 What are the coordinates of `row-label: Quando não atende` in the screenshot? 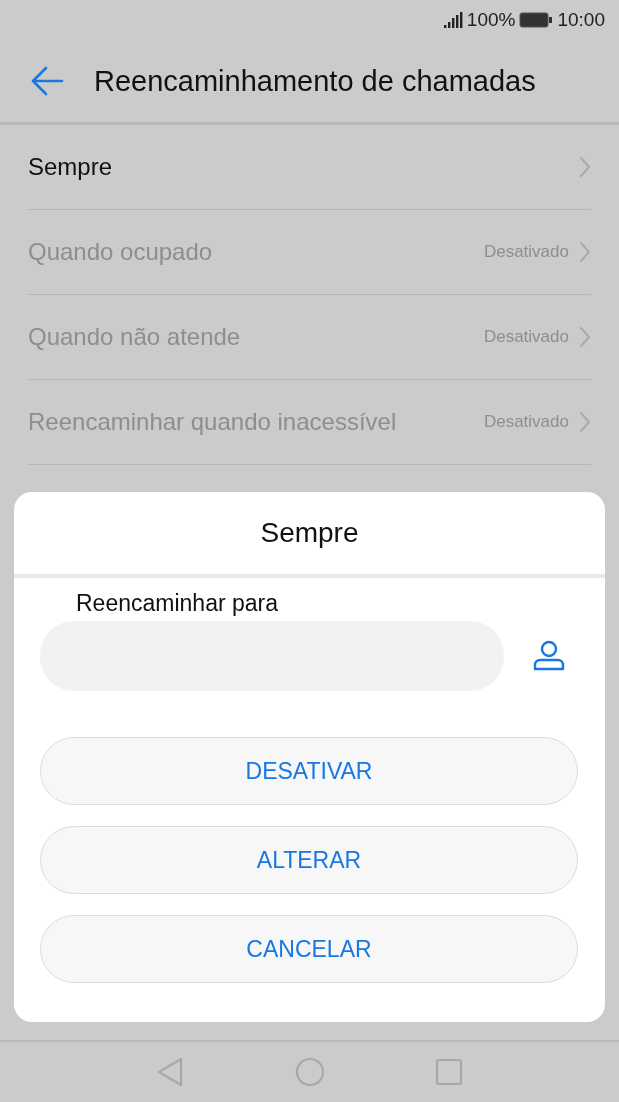 It's located at (135, 337).